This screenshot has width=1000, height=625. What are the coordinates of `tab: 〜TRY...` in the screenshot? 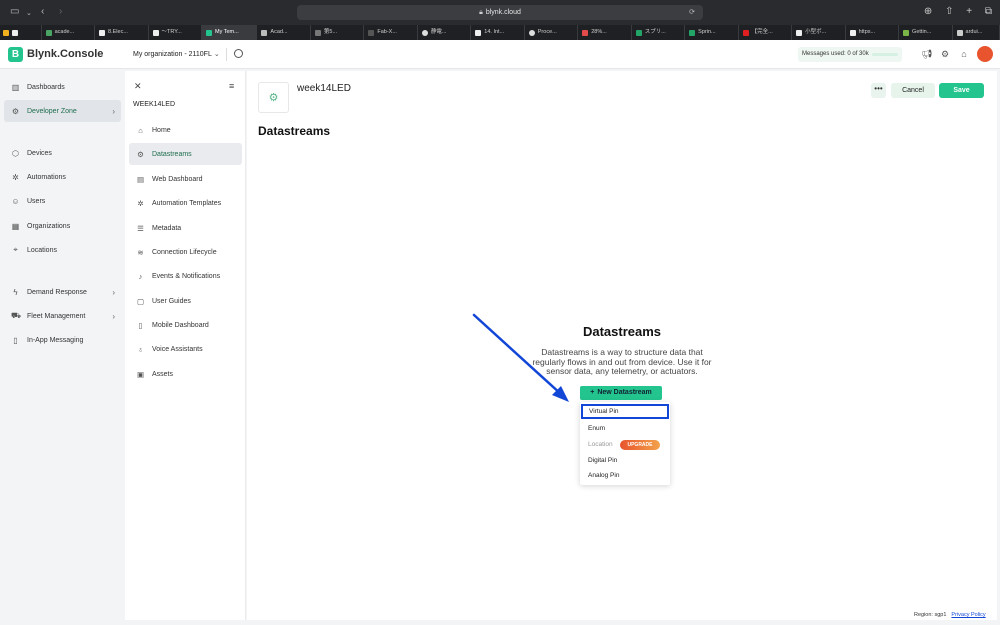 It's located at (175, 32).